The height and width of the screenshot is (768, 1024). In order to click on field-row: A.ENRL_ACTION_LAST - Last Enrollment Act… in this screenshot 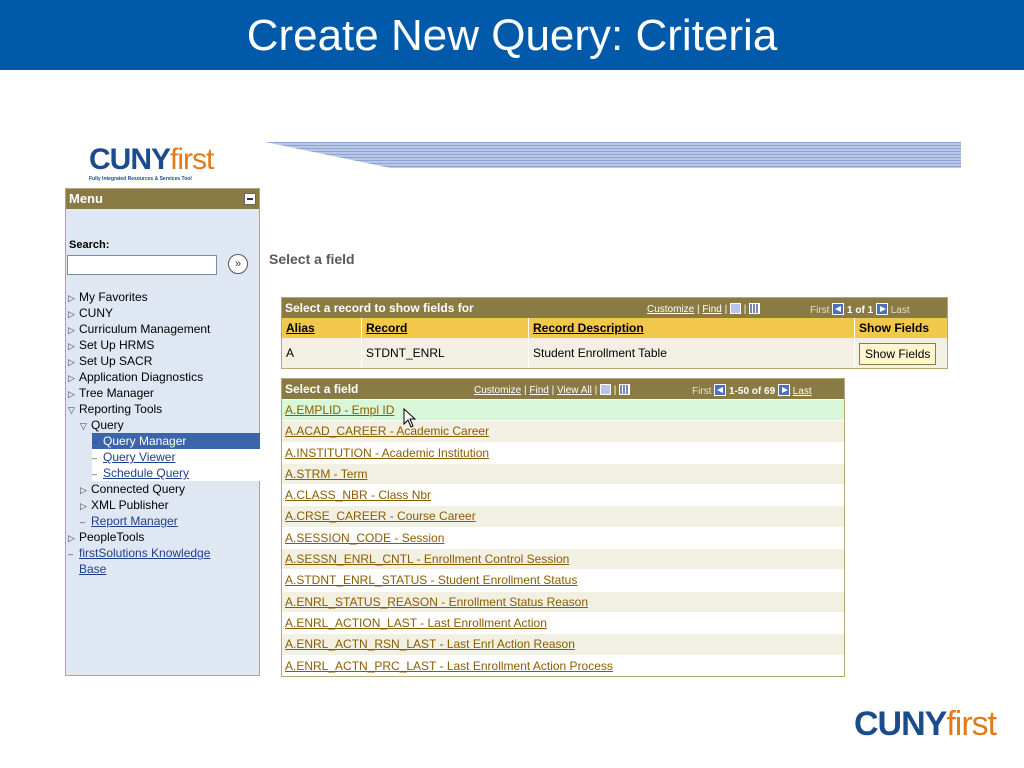, I will do `click(563, 622)`.